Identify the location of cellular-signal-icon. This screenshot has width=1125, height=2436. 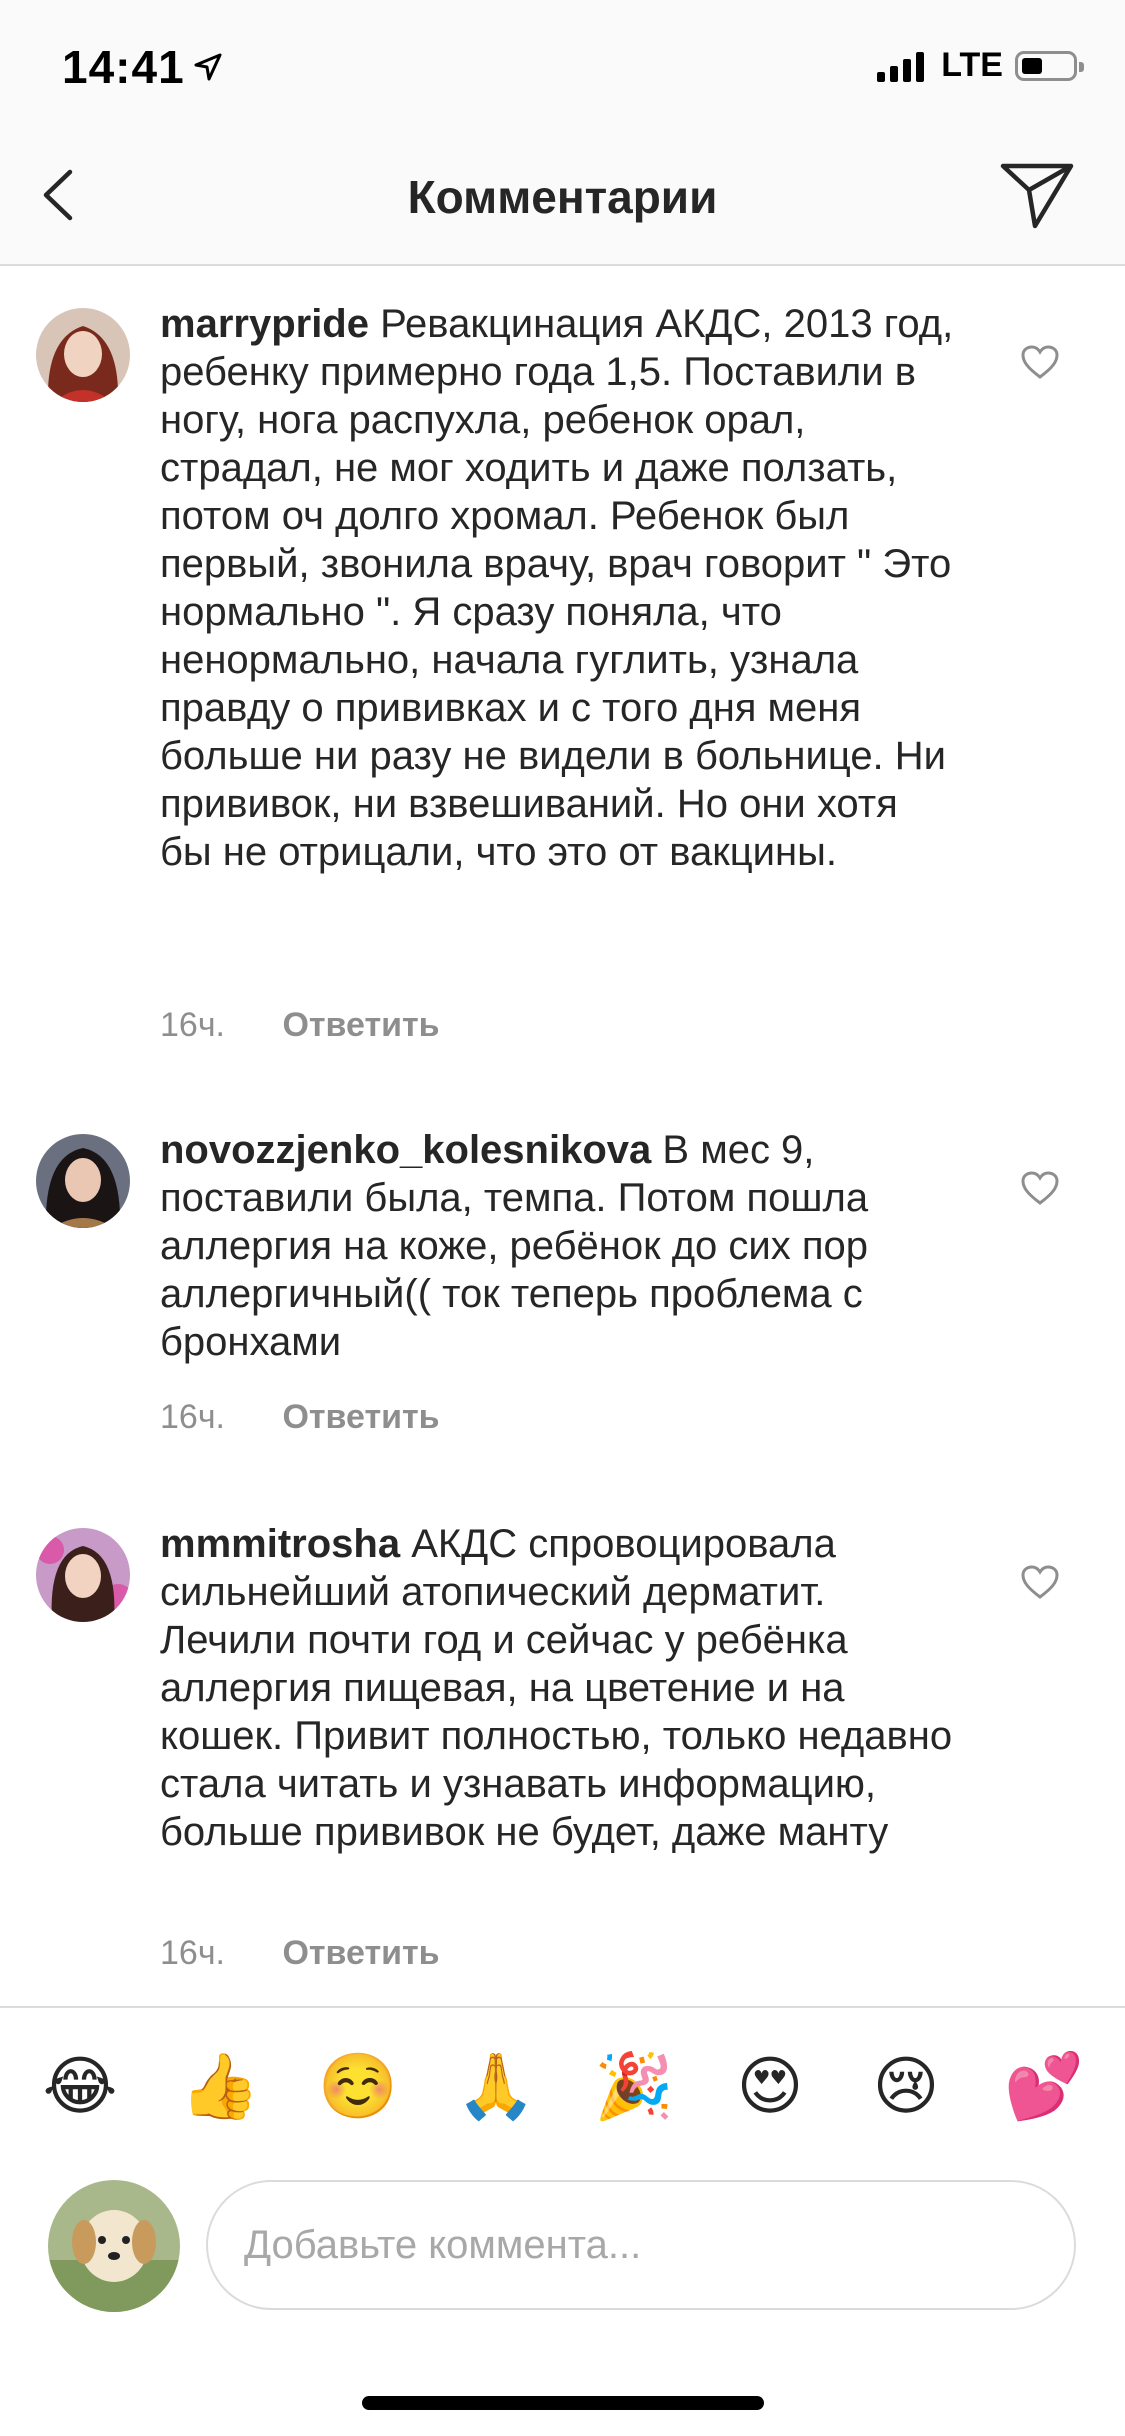
(903, 66).